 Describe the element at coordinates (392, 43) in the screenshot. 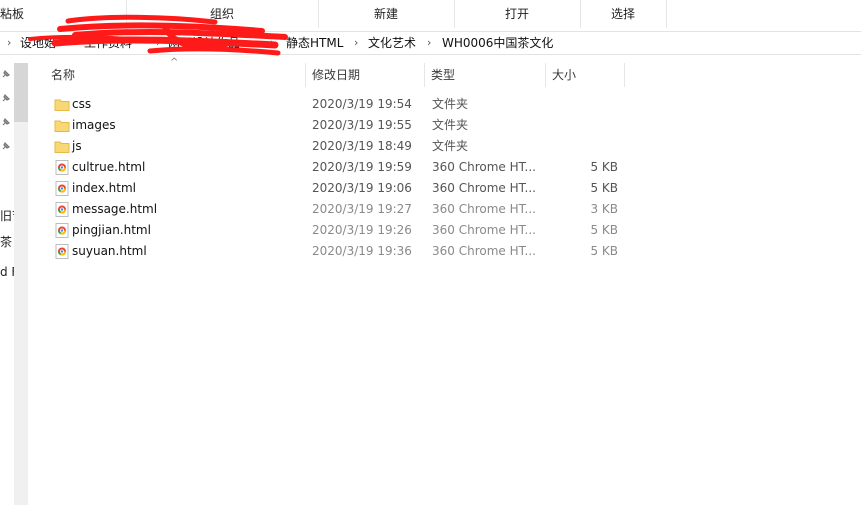

I see `breadcrumb-item: 文化艺术` at that location.